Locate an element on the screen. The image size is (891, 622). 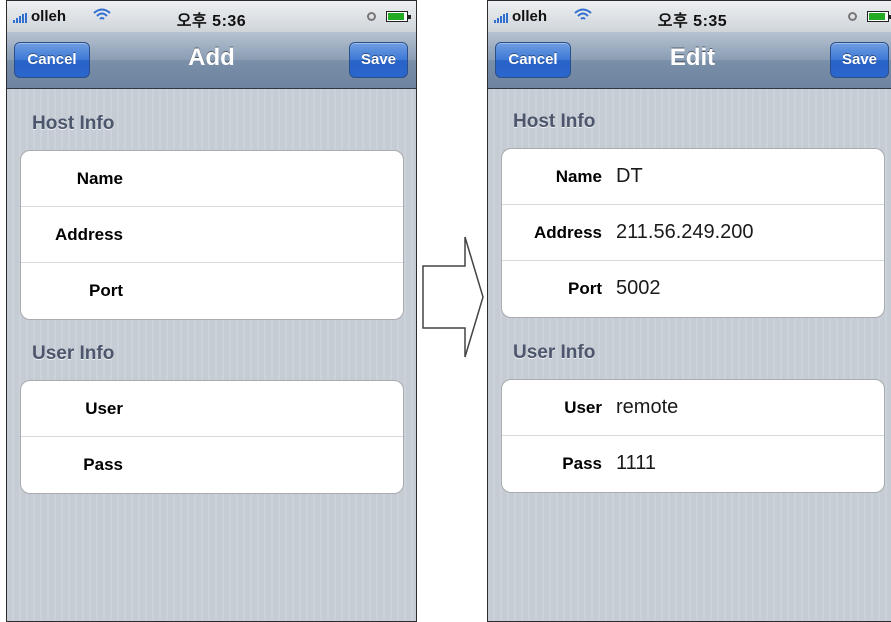
status-time: 오후 5:36 is located at coordinates (211, 21).